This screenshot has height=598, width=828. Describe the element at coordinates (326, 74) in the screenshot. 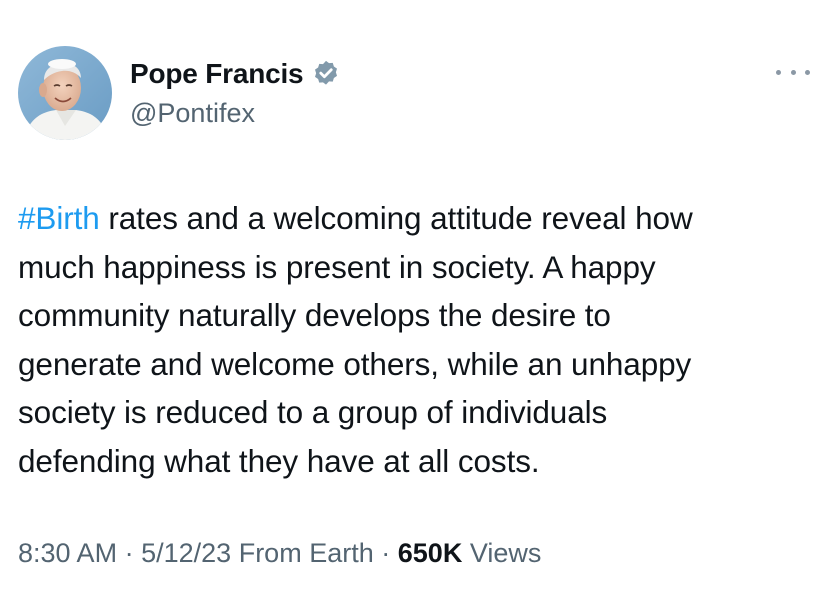

I see `verified-badge-icon` at that location.